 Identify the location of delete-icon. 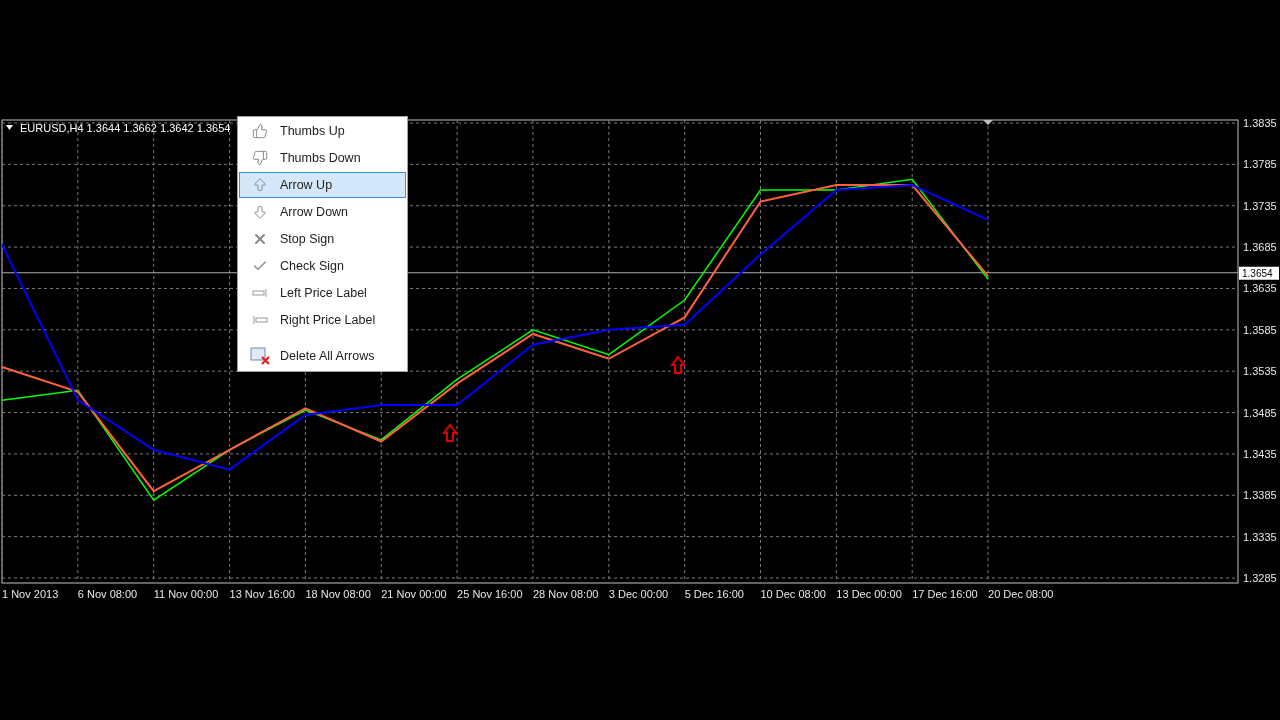
(260, 356).